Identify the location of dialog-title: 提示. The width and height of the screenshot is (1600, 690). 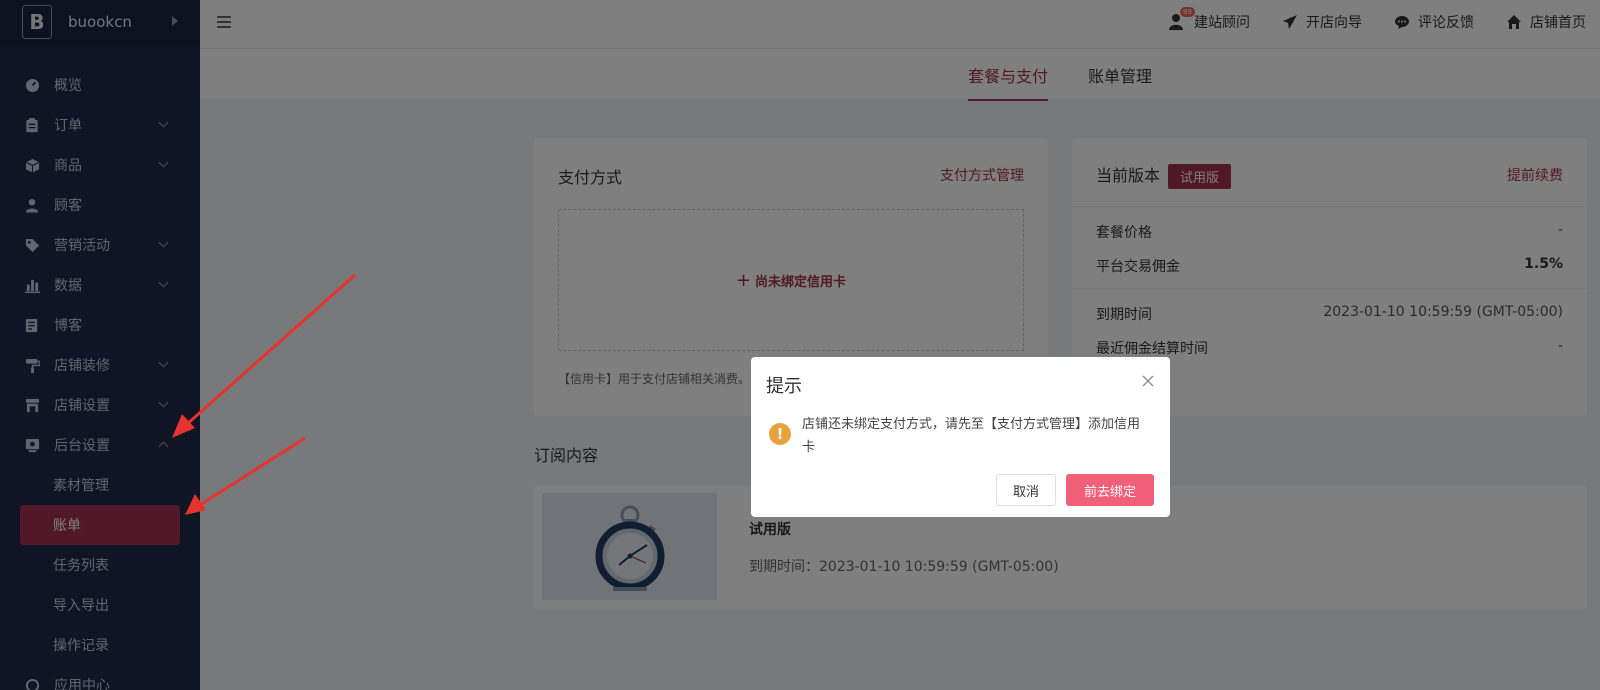
(784, 386).